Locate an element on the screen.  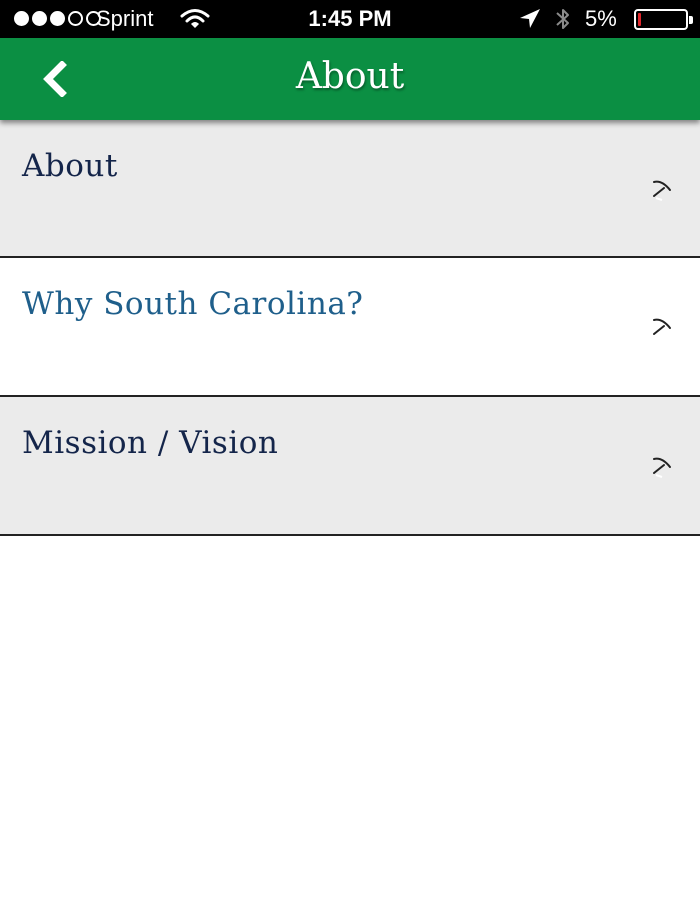
list-item-label: About is located at coordinates (70, 166).